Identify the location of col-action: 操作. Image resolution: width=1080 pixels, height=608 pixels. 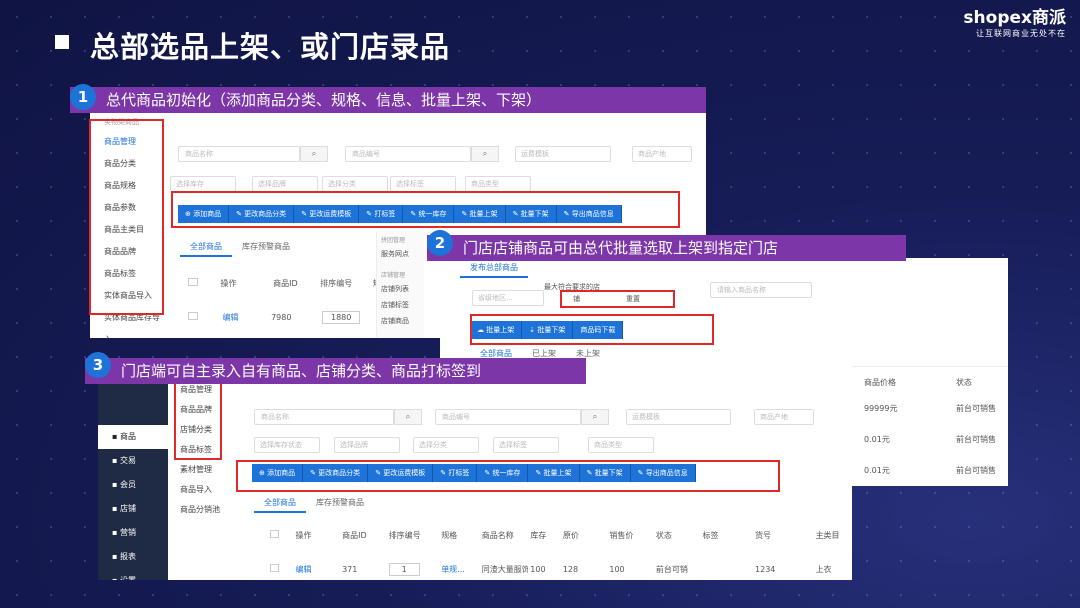
(228, 283).